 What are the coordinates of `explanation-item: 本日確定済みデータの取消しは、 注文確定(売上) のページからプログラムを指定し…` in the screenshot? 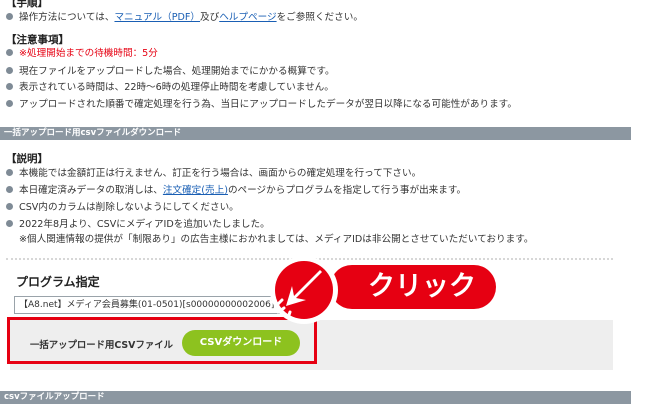 It's located at (236, 189).